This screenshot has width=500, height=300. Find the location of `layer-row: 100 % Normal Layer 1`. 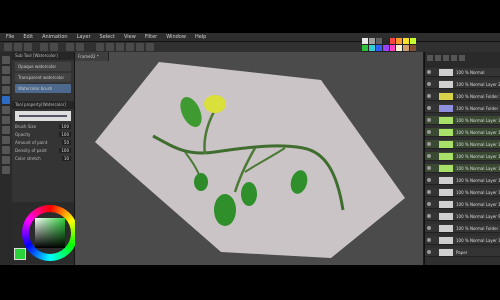

layer-row: 100 % Normal Layer 1 is located at coordinates (462, 240).